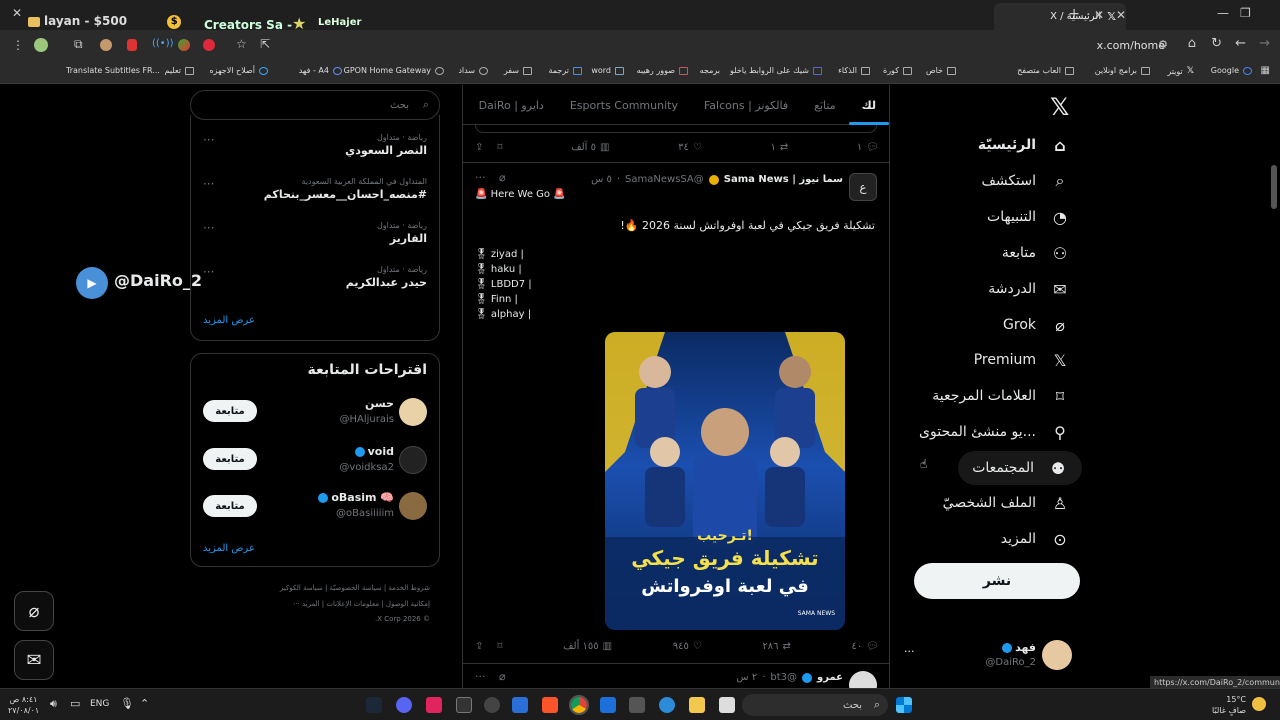 Image resolution: width=1280 pixels, height=720 pixels. What do you see at coordinates (92, 283) in the screenshot?
I see `play-icon: ▶` at bounding box center [92, 283].